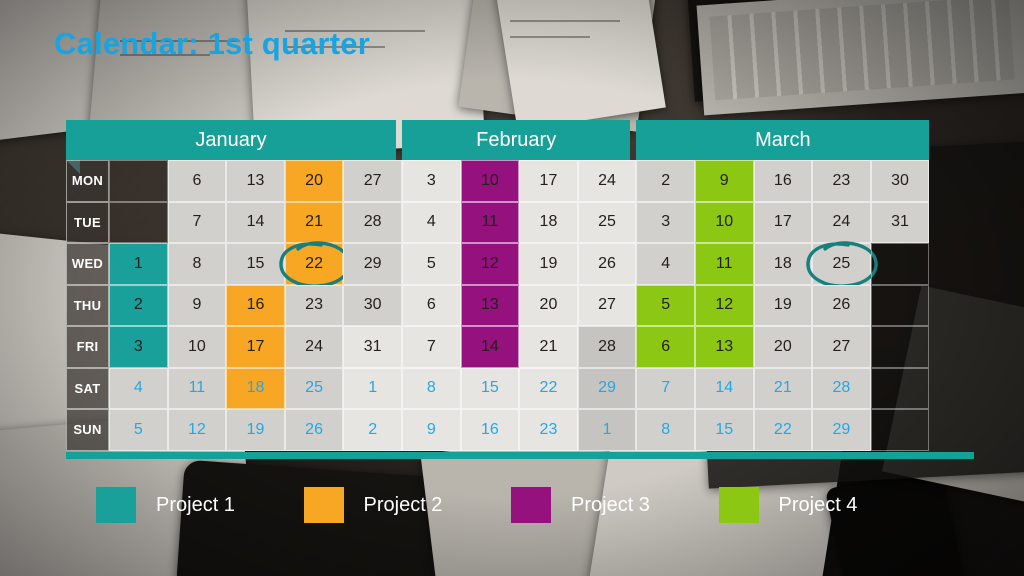 The image size is (1024, 576). What do you see at coordinates (200, 505) in the screenshot?
I see `legend-item-project-1: Project 1` at bounding box center [200, 505].